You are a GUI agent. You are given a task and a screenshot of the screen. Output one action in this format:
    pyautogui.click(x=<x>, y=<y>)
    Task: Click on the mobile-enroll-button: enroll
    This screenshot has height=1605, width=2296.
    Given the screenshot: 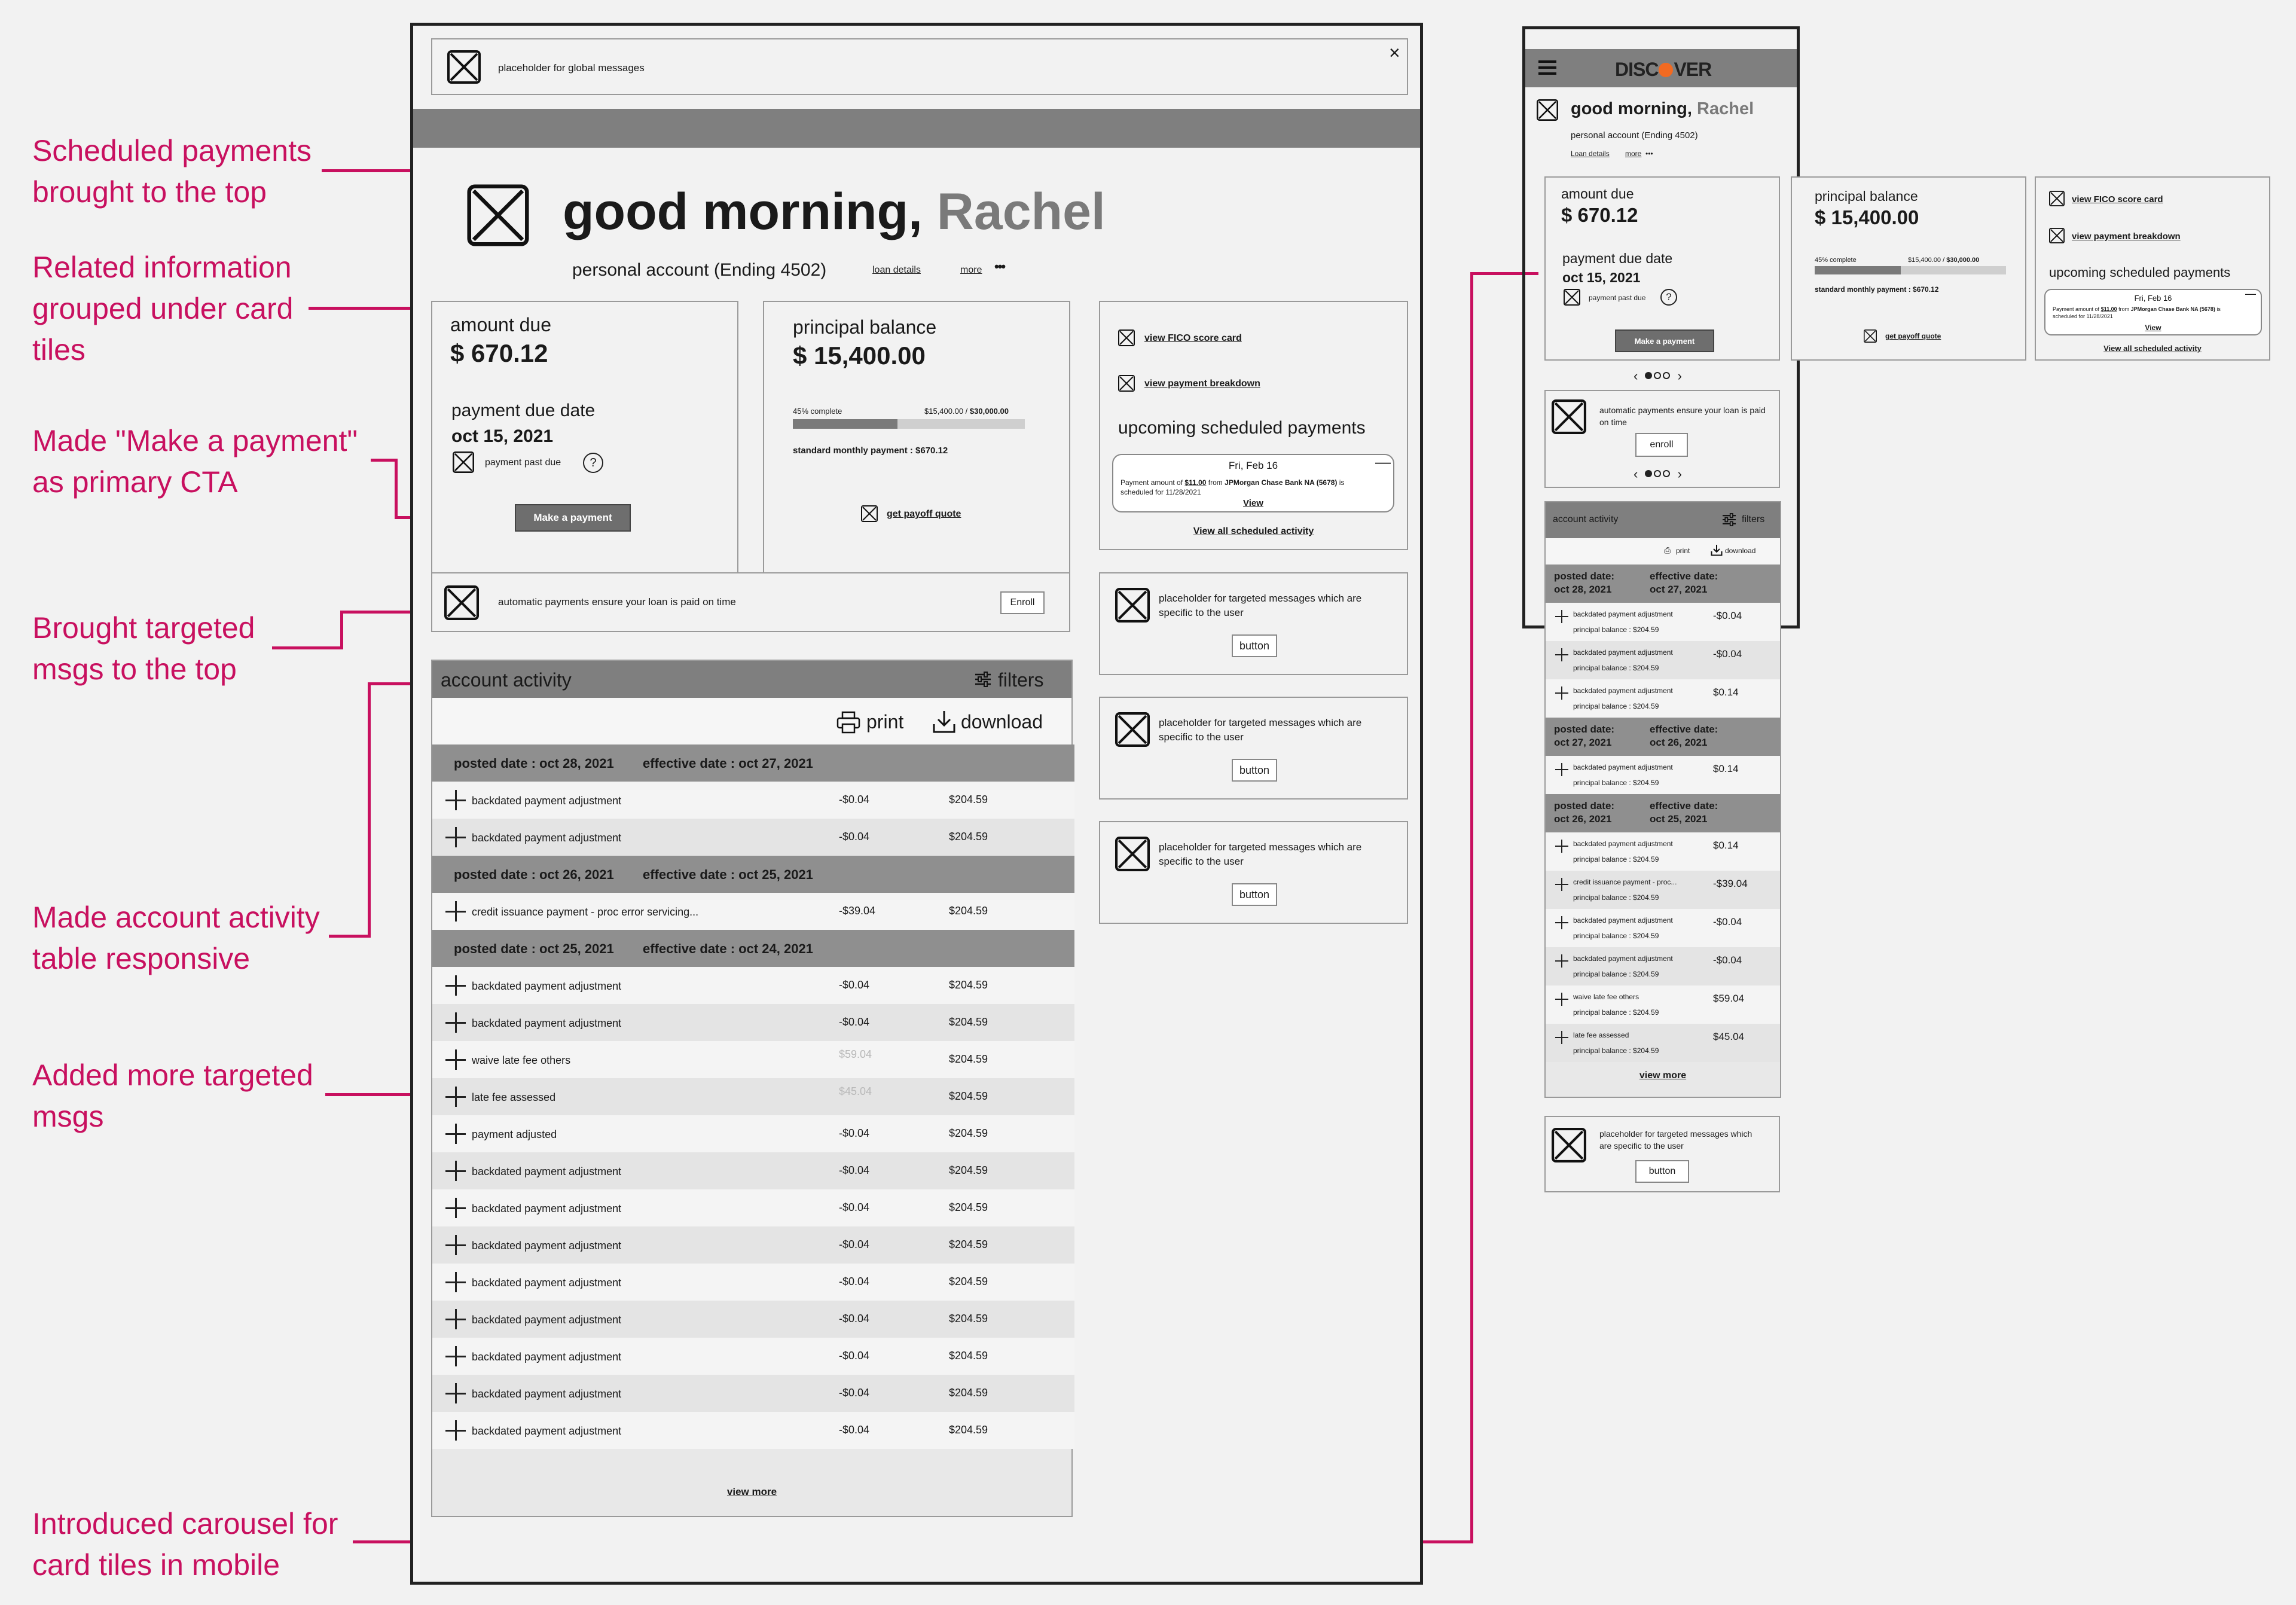 What is the action you would take?
    pyautogui.click(x=1661, y=445)
    